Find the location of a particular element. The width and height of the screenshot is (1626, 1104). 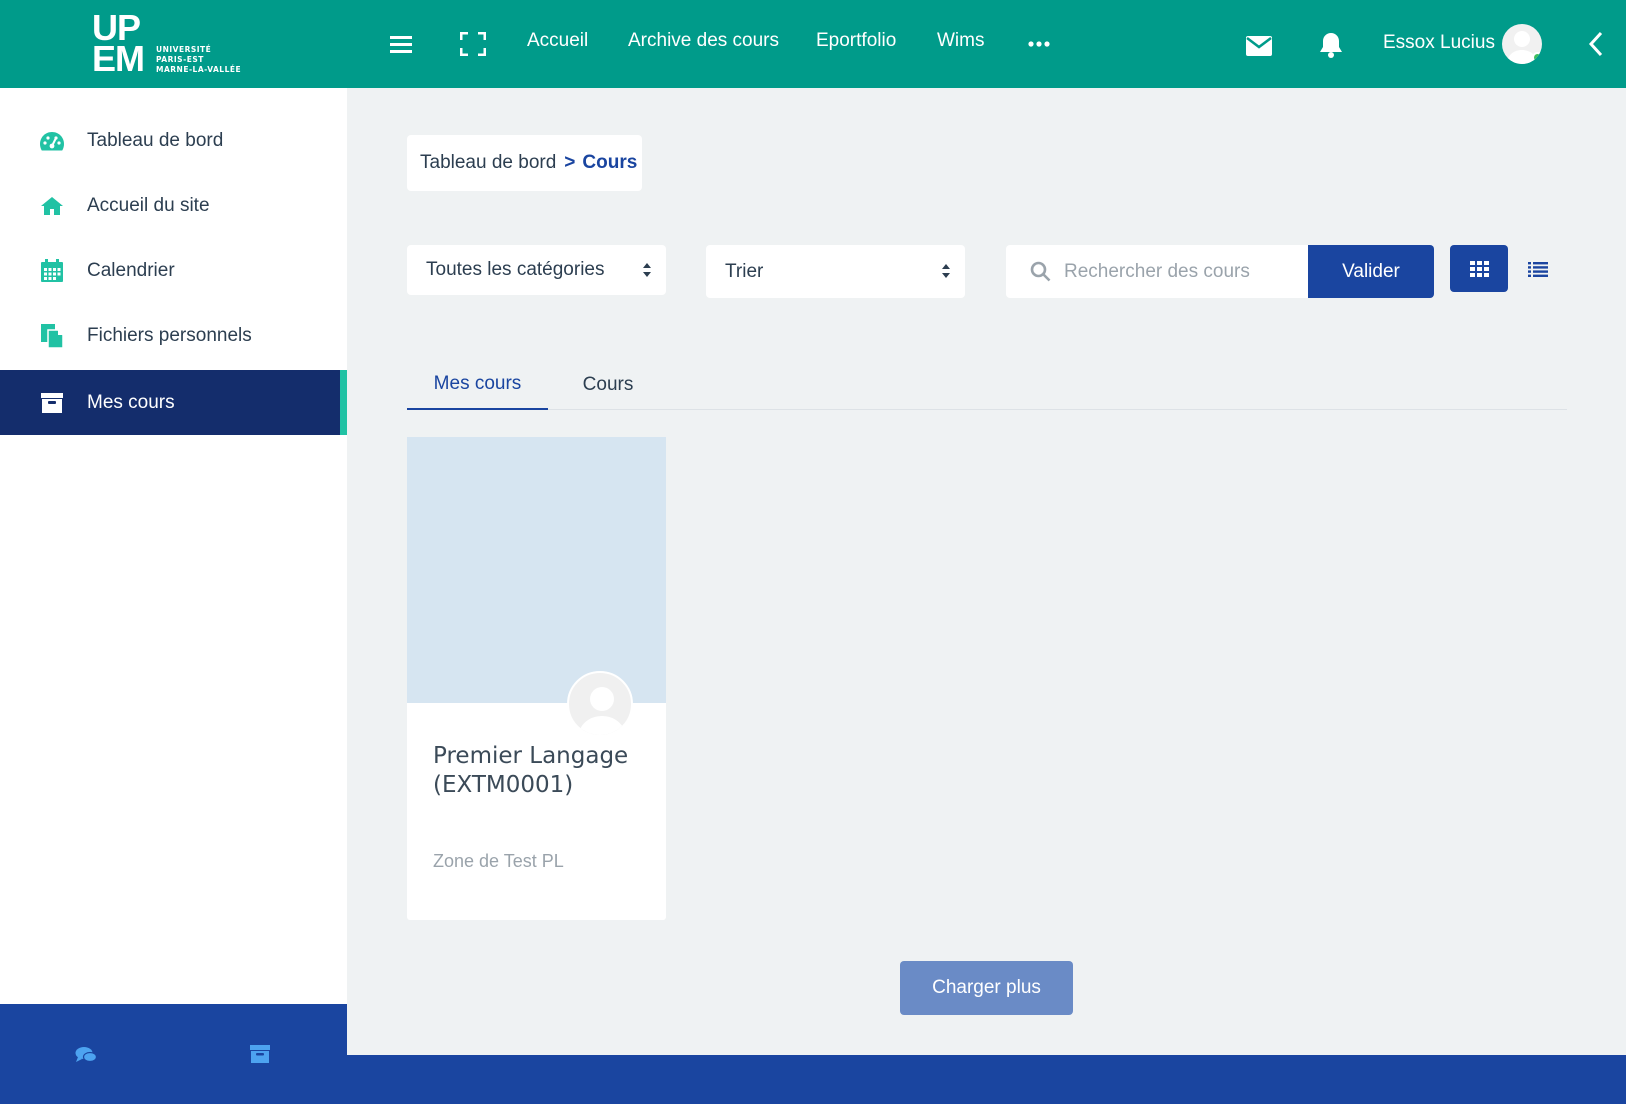

nav-link-eportfolio: Eportfolio is located at coordinates (856, 41).